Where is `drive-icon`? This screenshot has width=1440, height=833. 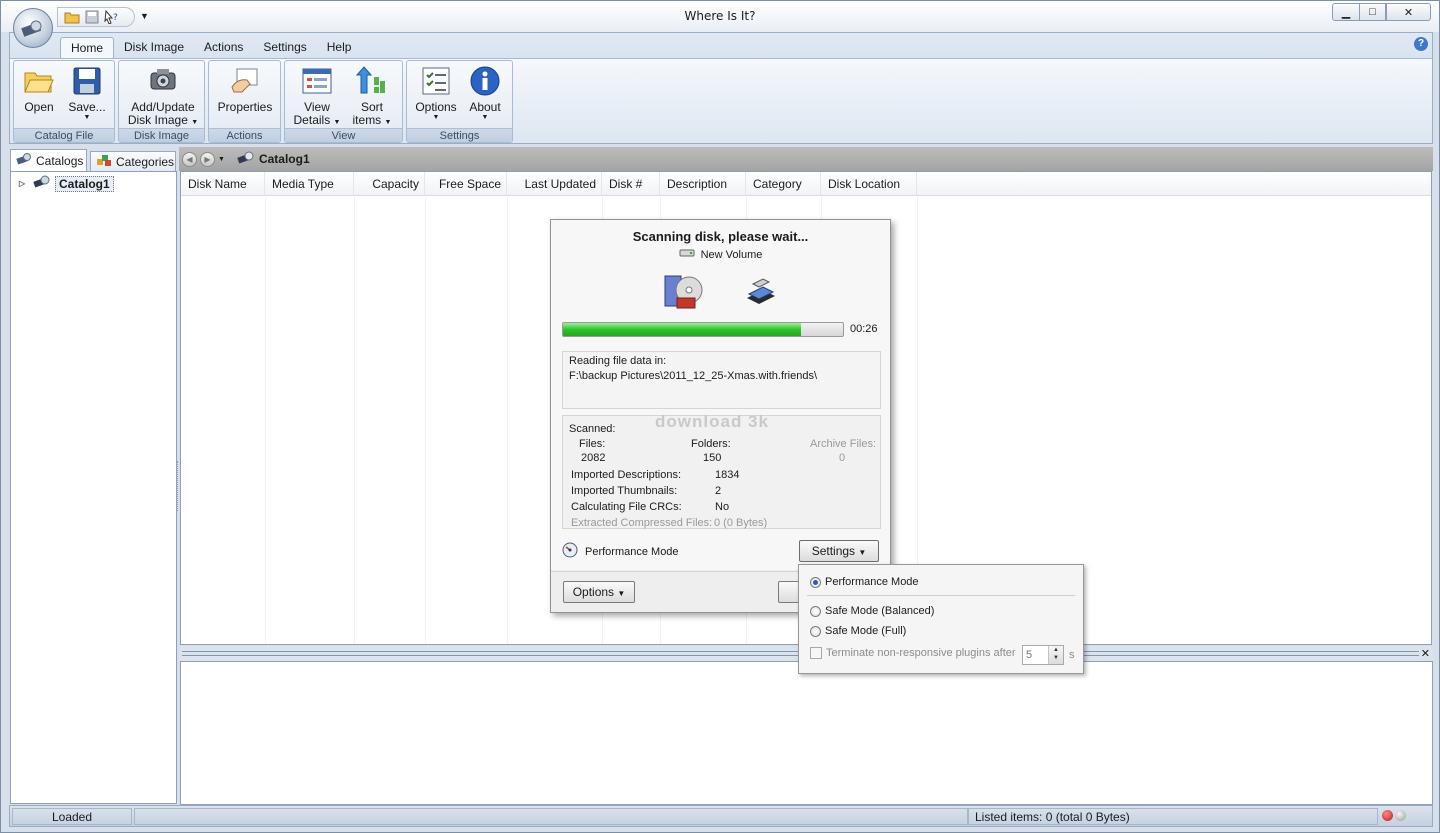 drive-icon is located at coordinates (687, 254).